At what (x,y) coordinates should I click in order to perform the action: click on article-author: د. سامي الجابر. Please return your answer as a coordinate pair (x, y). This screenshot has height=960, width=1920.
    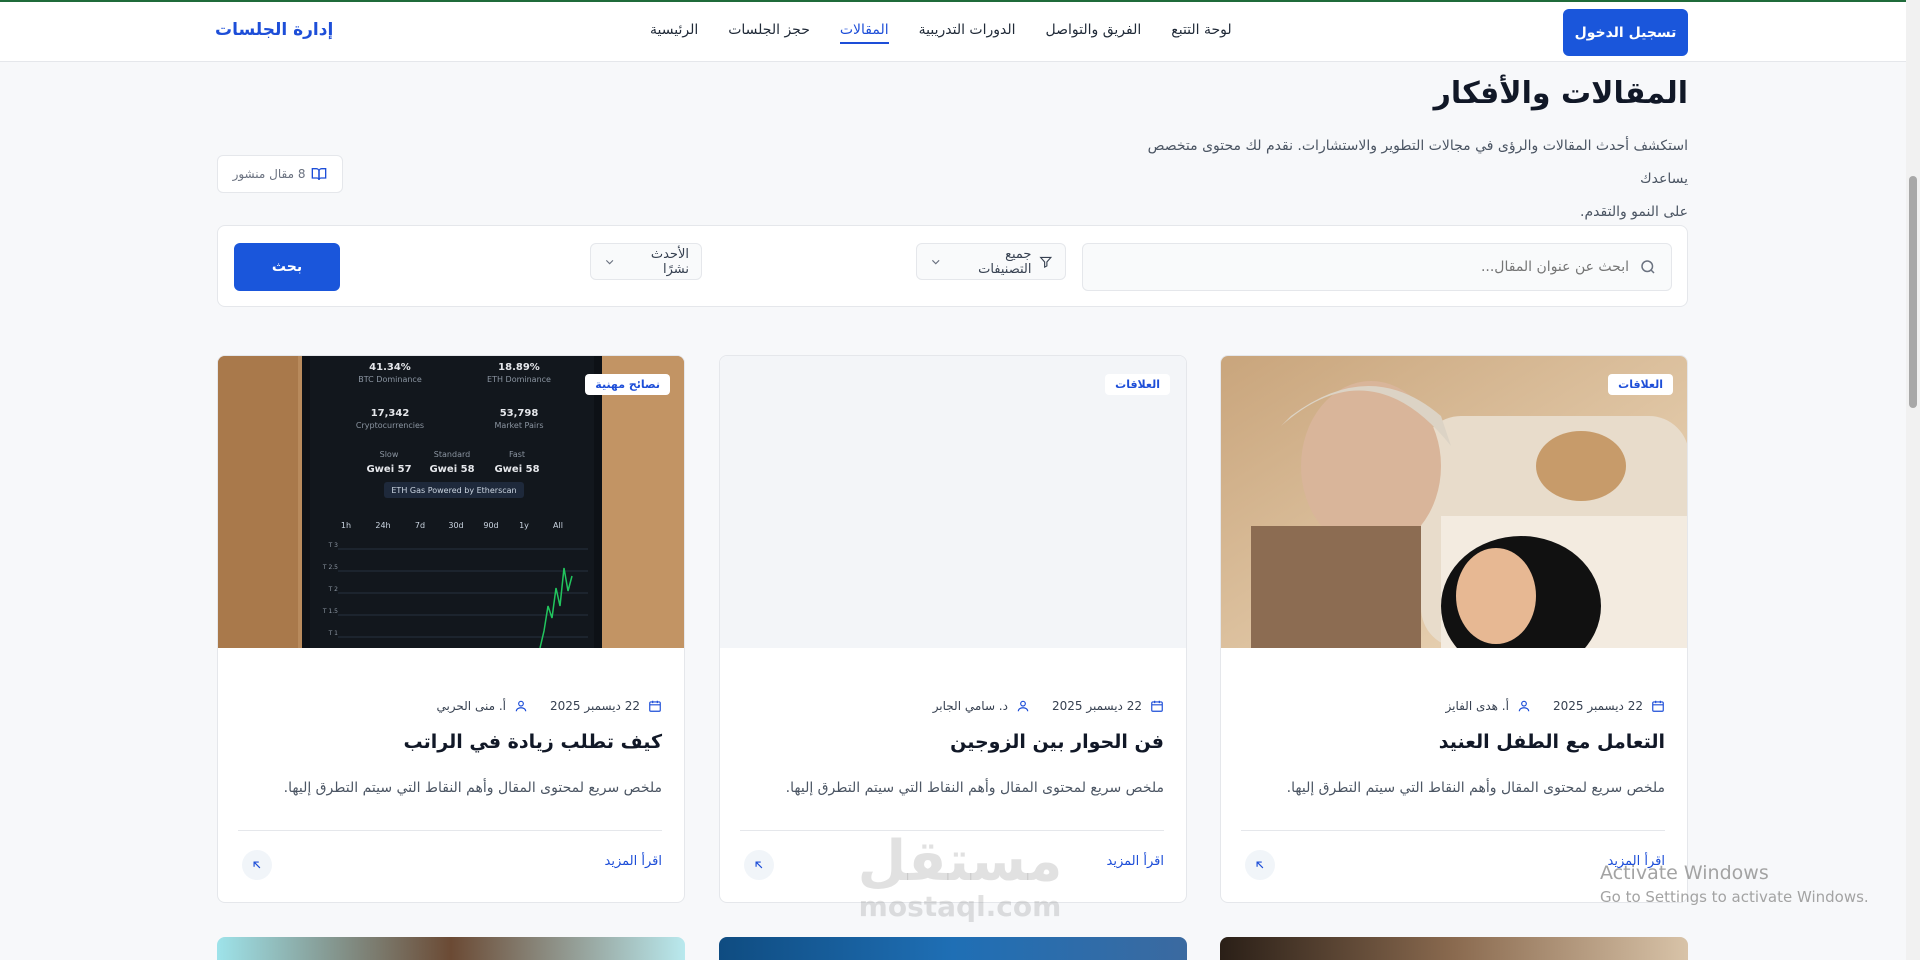
    Looking at the image, I should click on (970, 706).